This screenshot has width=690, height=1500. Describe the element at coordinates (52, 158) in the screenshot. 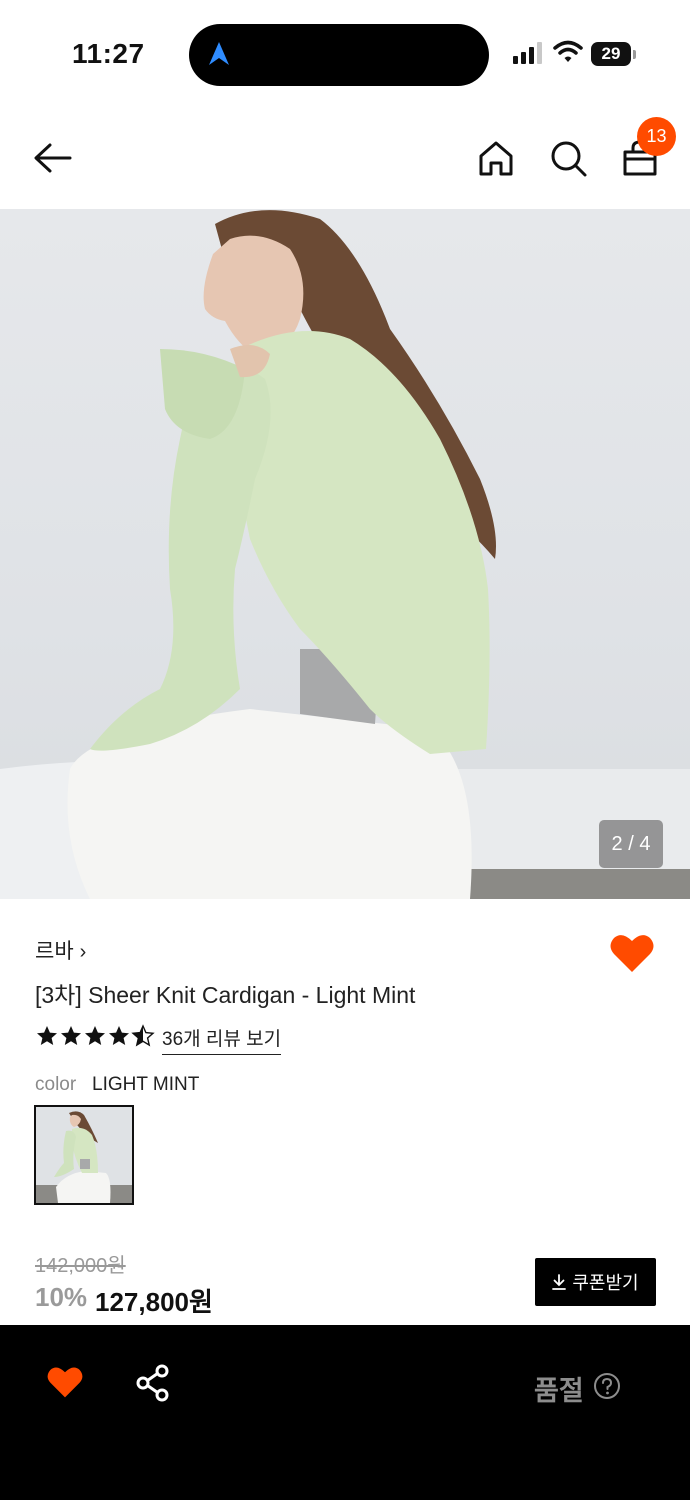

I see `back-arrow-icon` at that location.